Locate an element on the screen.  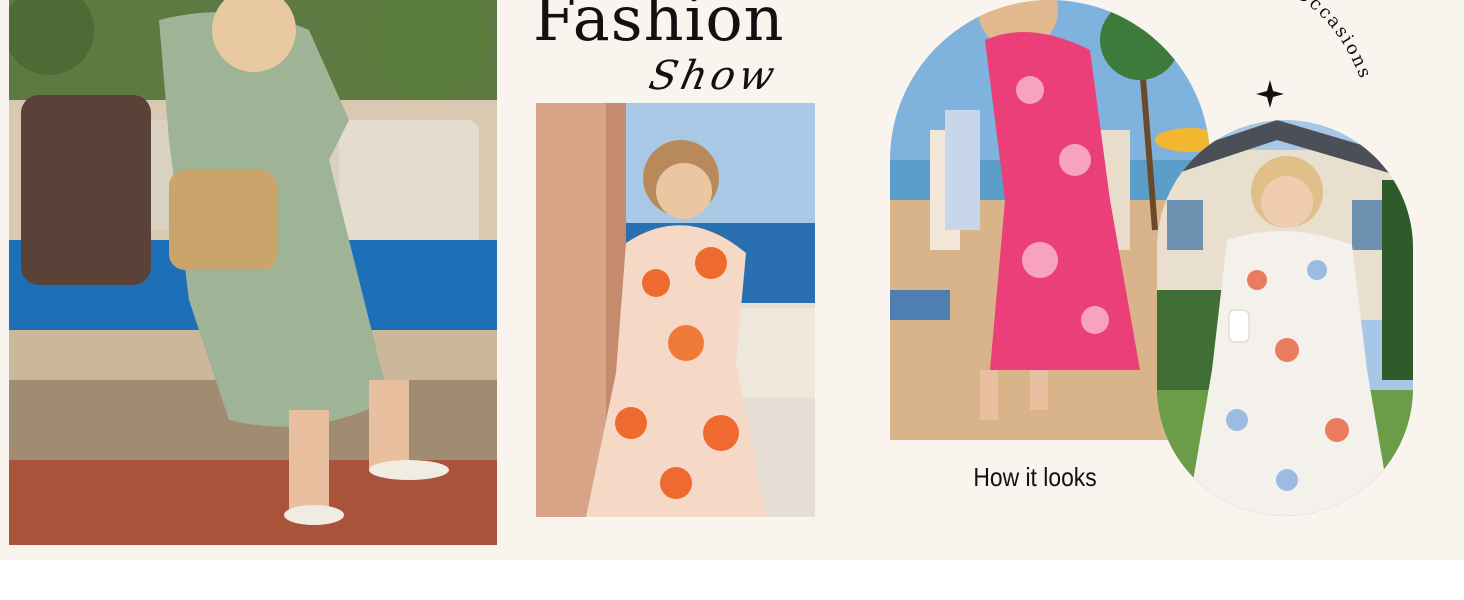
photo-orange-floral-dress is located at coordinates (675, 310).